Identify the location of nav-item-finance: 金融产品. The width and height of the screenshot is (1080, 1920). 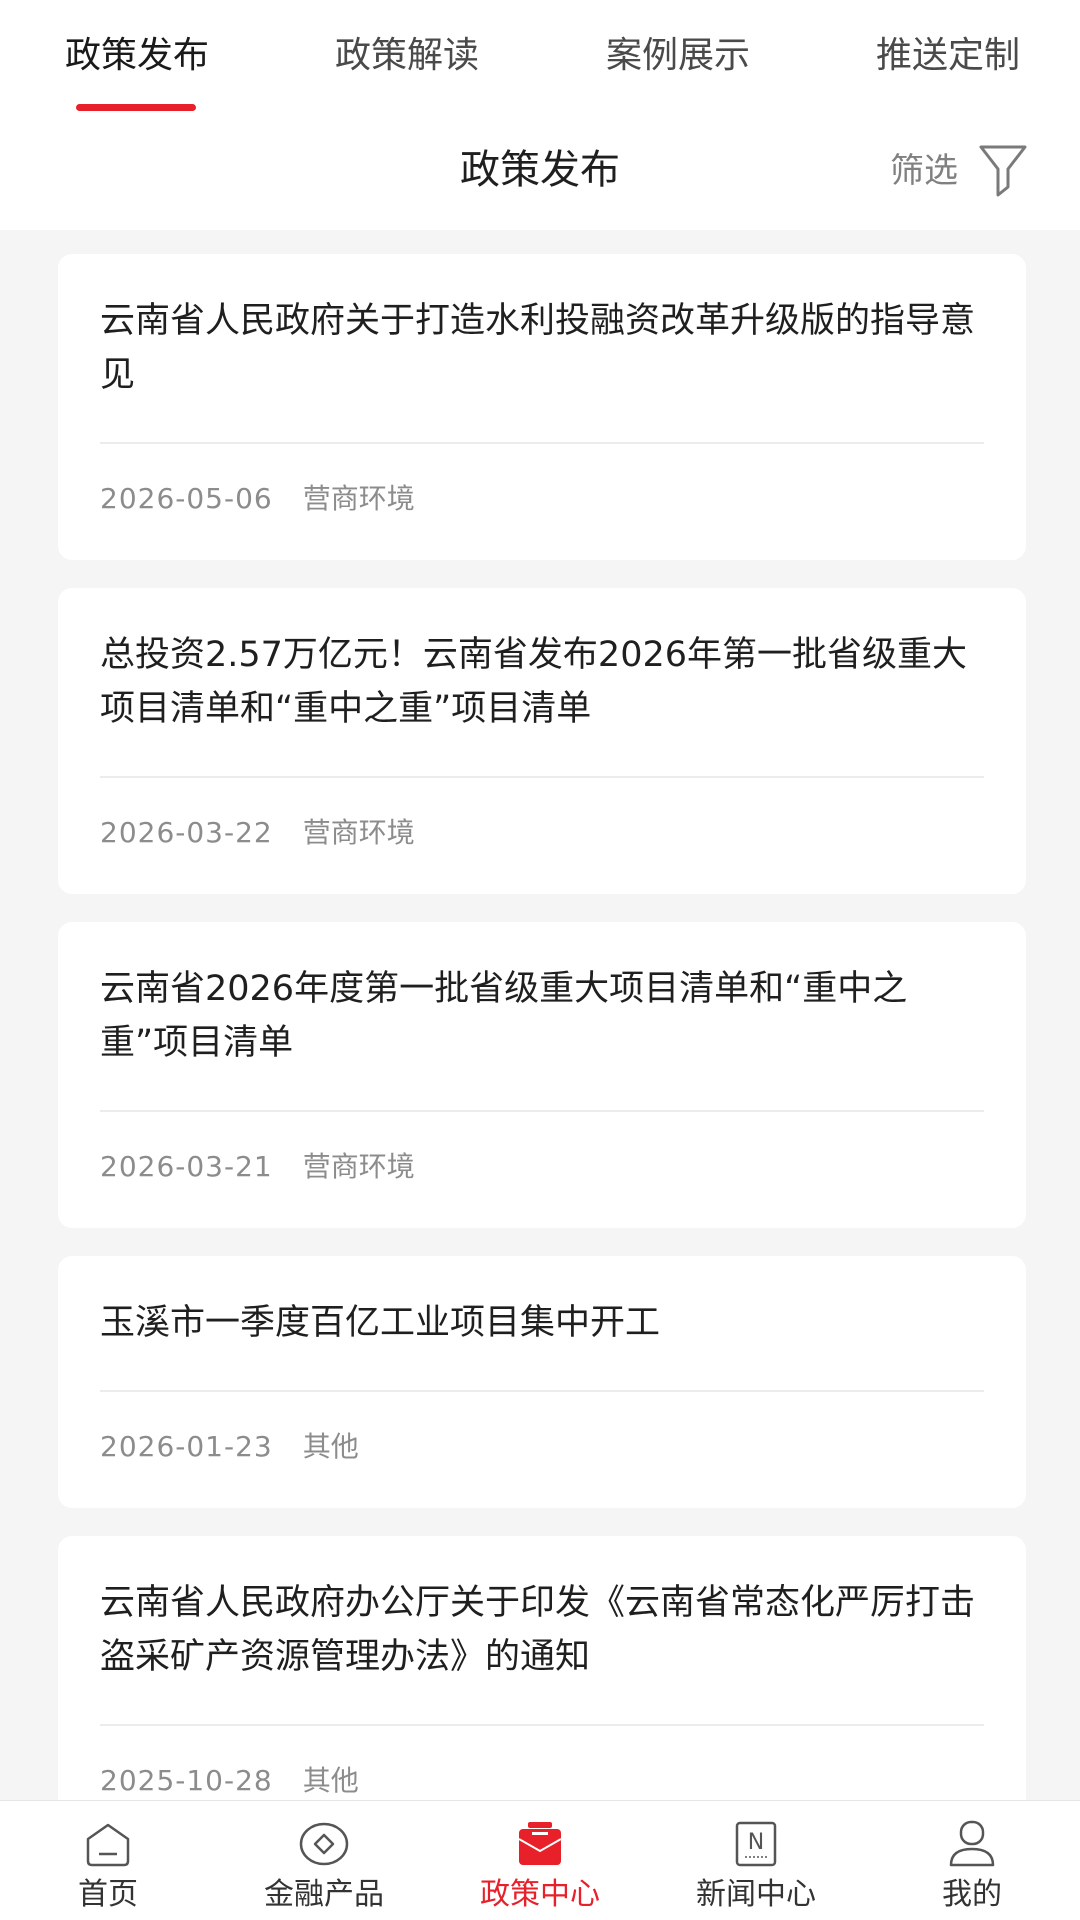
(324, 1860).